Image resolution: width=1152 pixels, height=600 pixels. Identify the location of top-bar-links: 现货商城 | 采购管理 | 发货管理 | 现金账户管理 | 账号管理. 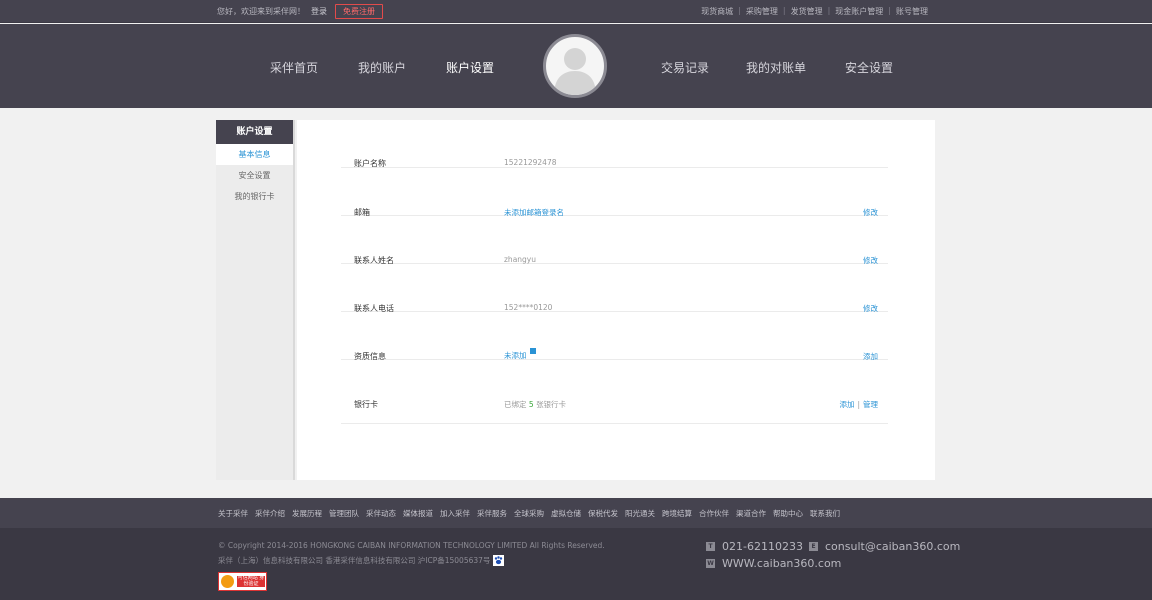
(814, 11).